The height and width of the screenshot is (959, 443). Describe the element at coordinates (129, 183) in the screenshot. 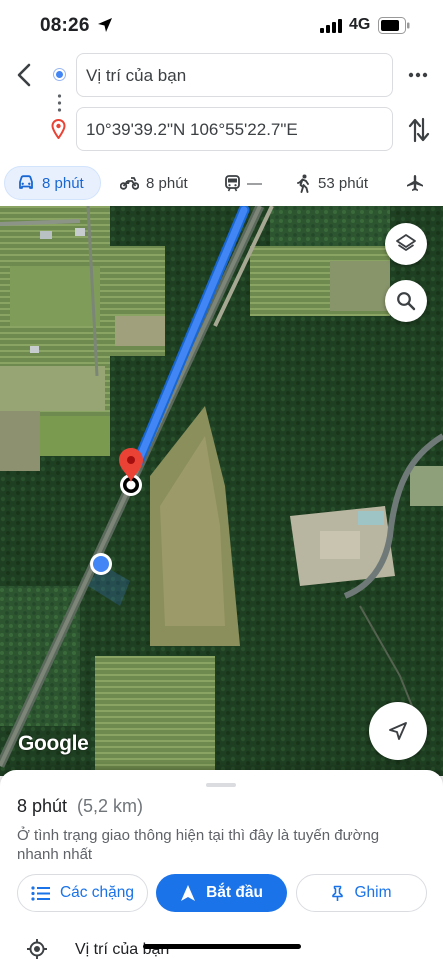

I see `motorbike-icon` at that location.